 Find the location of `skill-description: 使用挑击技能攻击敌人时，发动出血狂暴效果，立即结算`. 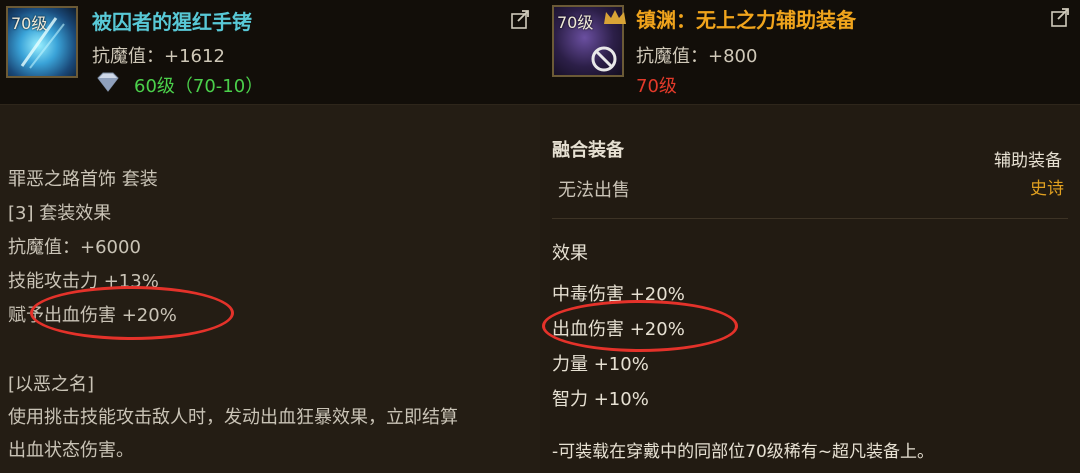

skill-description: 使用挑击技能攻击敌人时，发动出血狂暴效果，立即结算 is located at coordinates (233, 417).